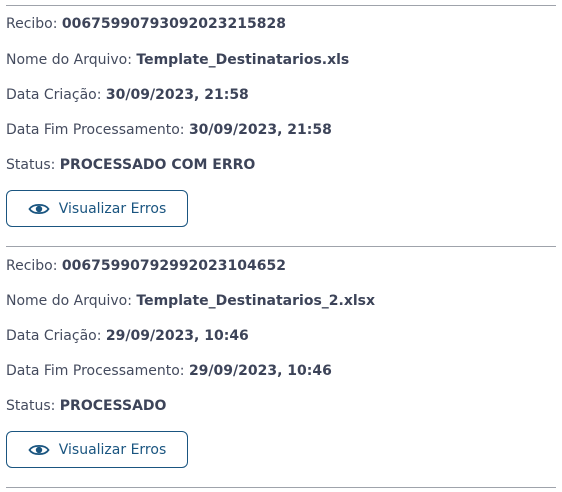 The image size is (562, 492). I want to click on receipt-line: Recibo: 00675990793092023215828, so click(146, 24).